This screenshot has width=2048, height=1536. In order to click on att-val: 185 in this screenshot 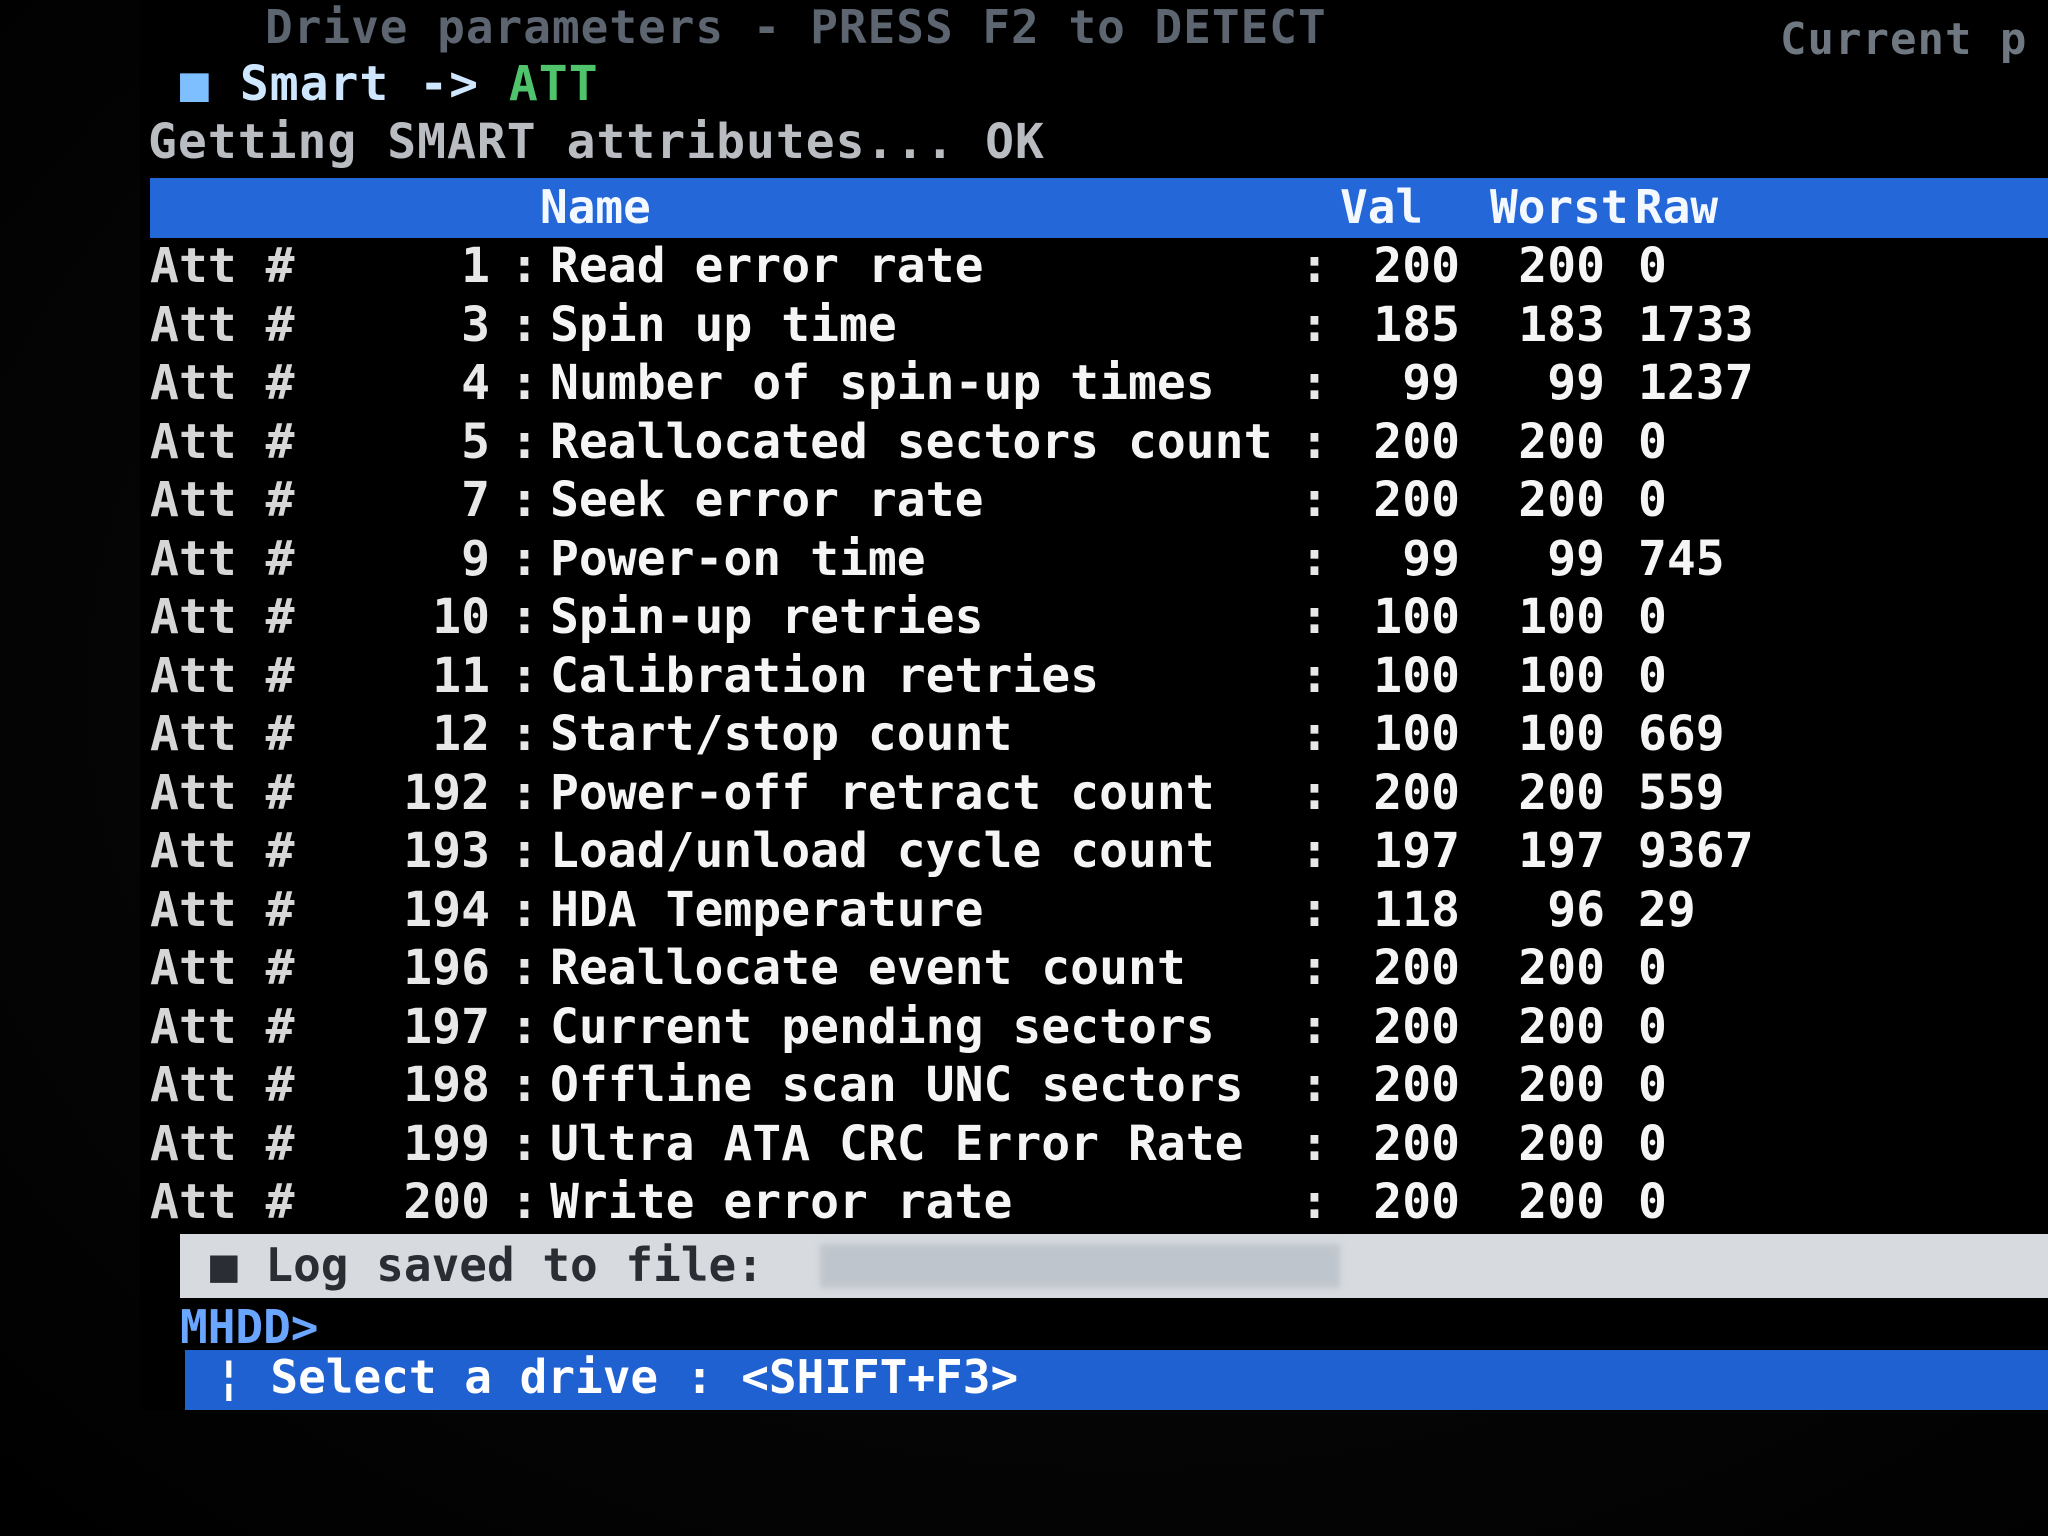, I will do `click(1416, 324)`.